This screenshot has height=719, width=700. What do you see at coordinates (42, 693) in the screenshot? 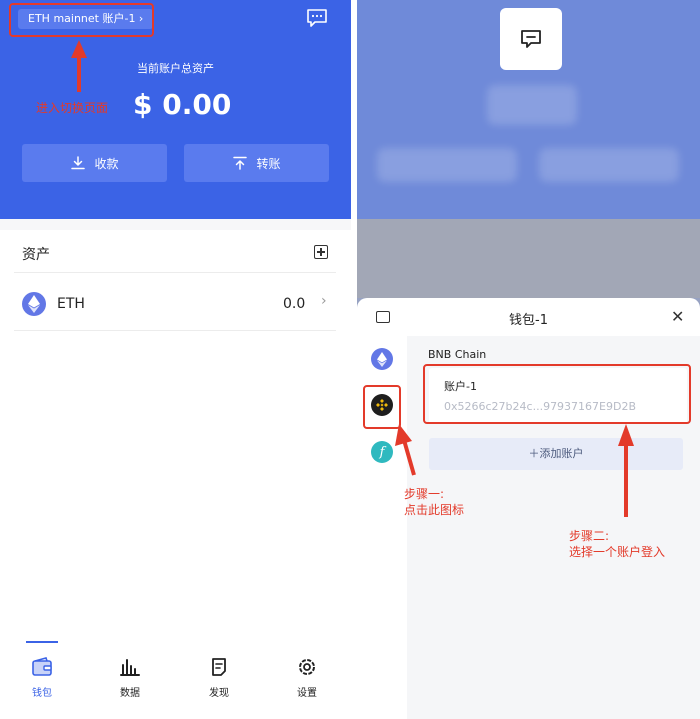
I see `tab-label: 钱包` at bounding box center [42, 693].